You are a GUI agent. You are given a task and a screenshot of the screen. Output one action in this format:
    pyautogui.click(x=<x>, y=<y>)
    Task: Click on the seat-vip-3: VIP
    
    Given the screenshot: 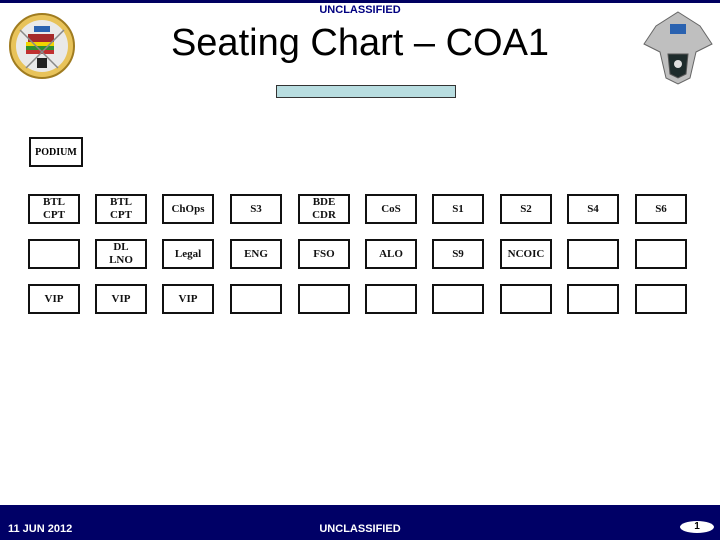 What is the action you would take?
    pyautogui.click(x=188, y=299)
    